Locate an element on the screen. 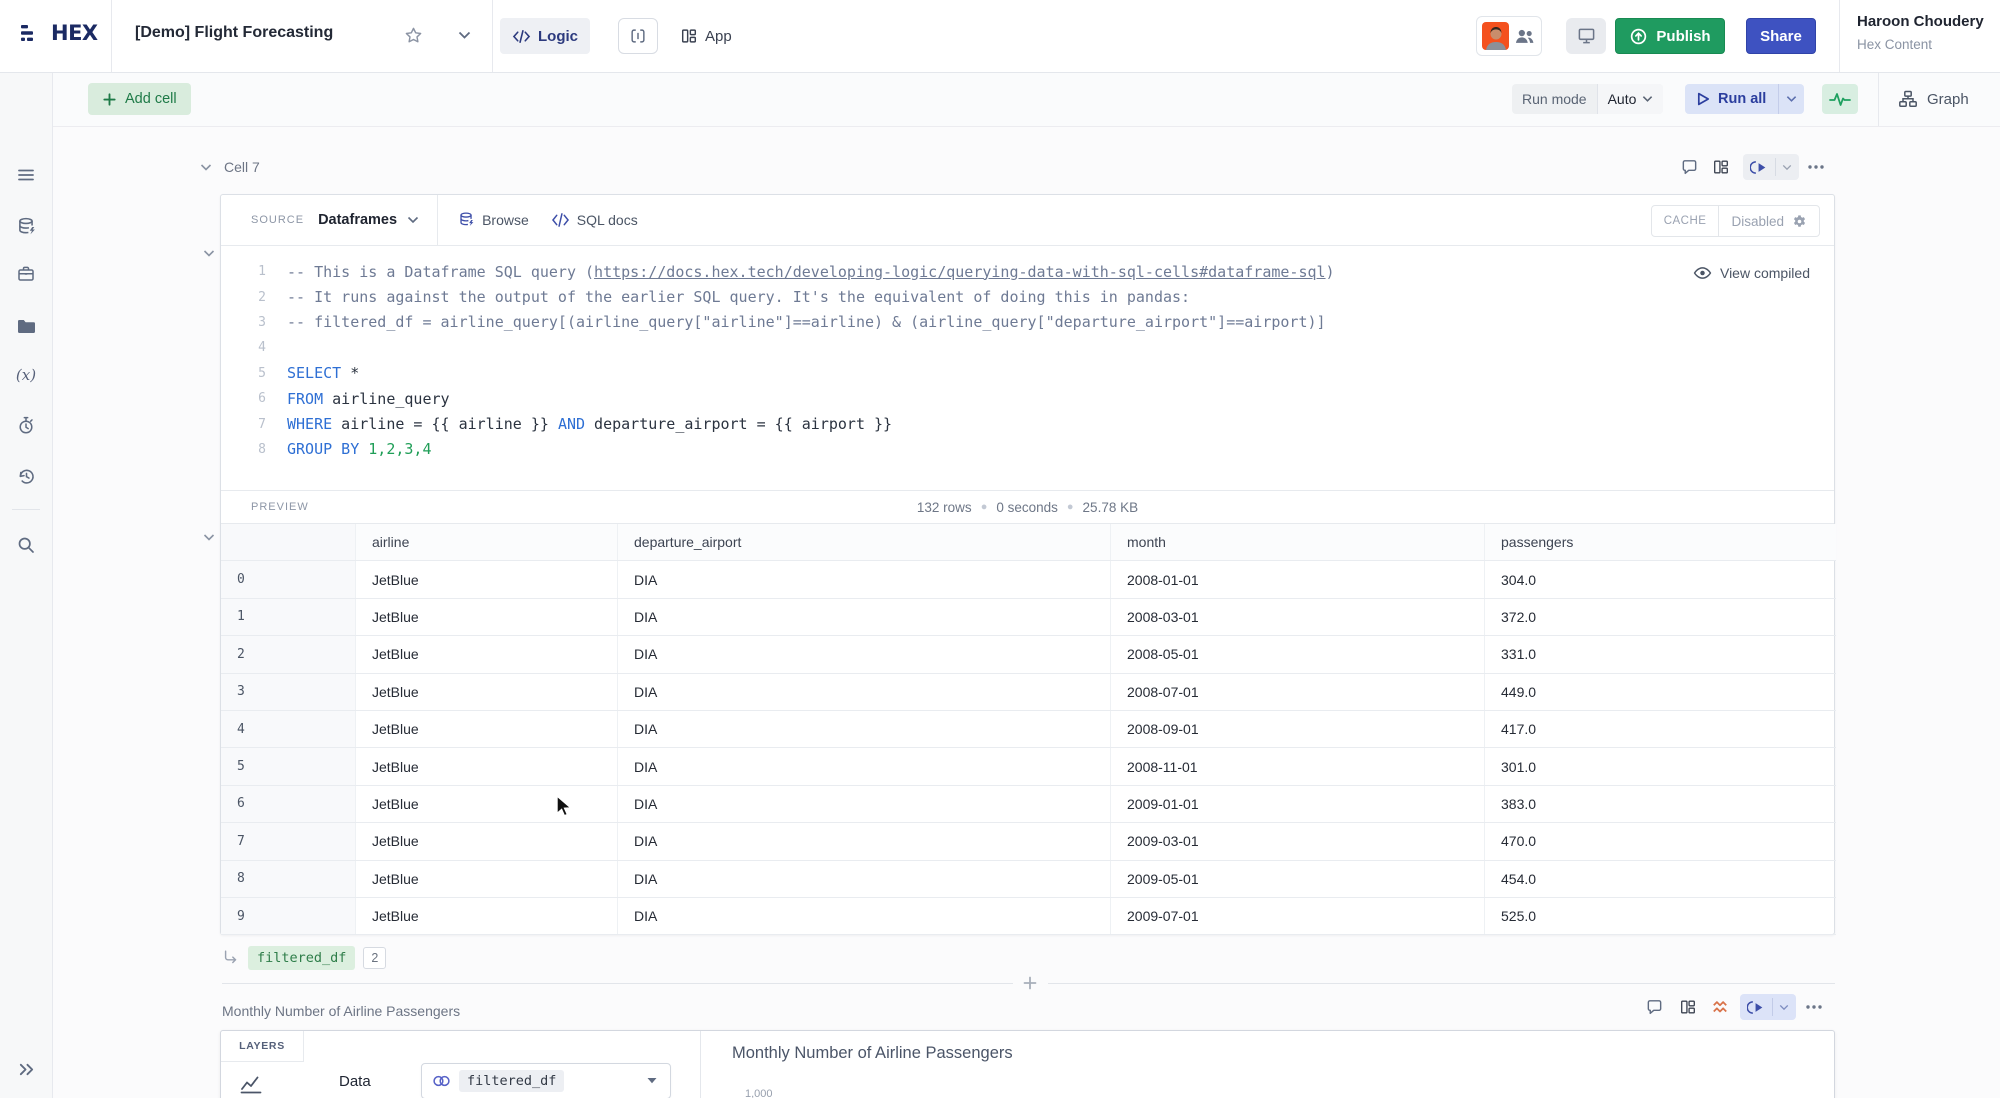  split-view-button is located at coordinates (638, 36).